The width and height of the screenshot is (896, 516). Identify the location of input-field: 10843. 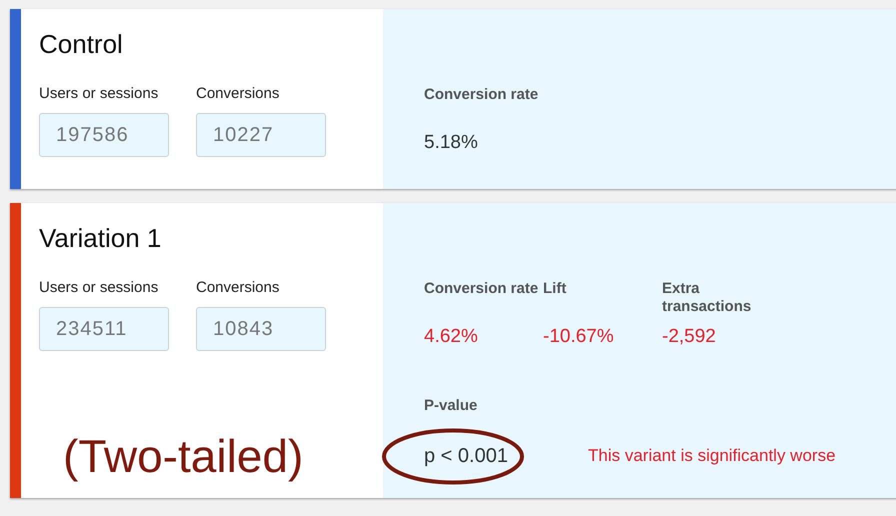
(261, 329).